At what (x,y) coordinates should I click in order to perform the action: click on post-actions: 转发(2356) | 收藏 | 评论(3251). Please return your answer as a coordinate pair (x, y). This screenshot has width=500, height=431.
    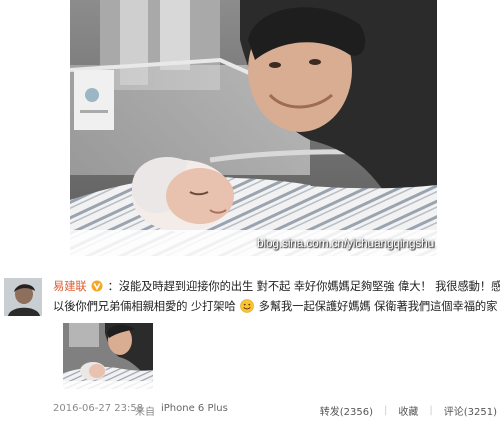
    Looking at the image, I should click on (408, 410).